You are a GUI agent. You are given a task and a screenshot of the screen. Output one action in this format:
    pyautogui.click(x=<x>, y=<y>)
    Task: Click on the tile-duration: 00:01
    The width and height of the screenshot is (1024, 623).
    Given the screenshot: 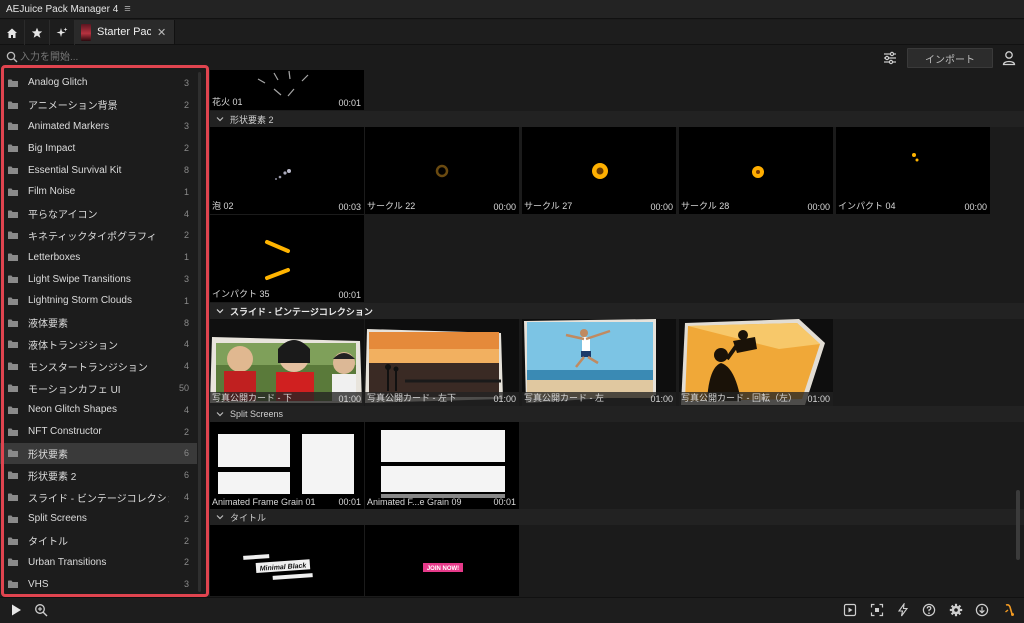 What is the action you would take?
    pyautogui.click(x=349, y=103)
    